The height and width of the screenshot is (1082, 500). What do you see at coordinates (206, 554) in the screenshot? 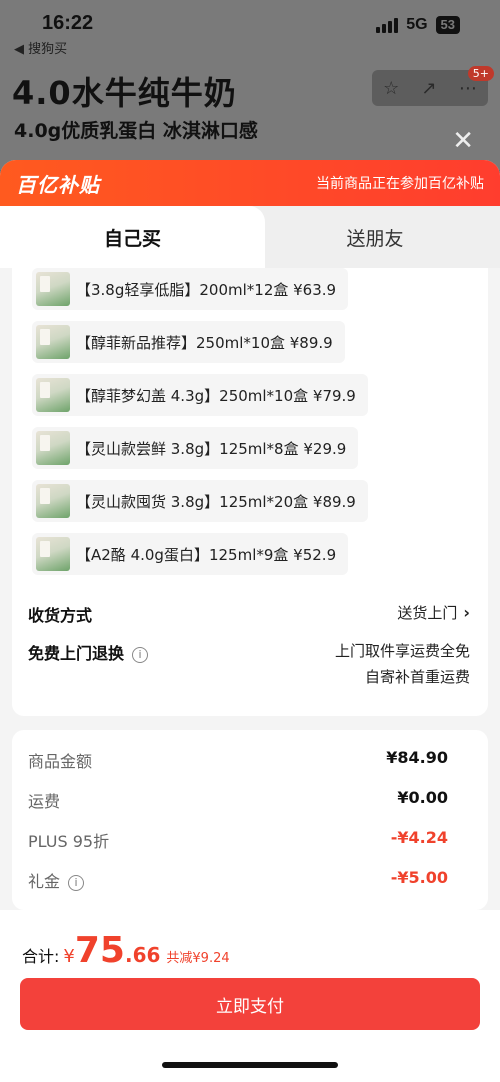
I see `sku-option-label: 【A2酪 4.0g蛋白】125ml*9盒 ¥52.9` at bounding box center [206, 554].